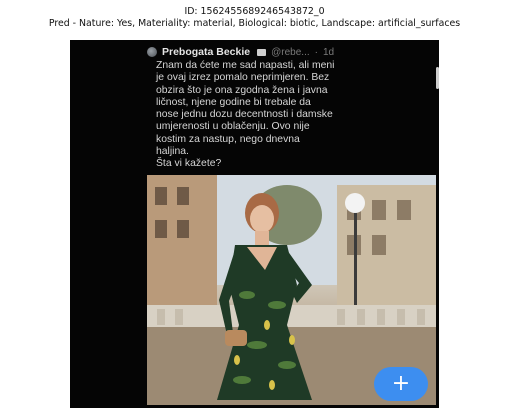 The image size is (509, 418). I want to click on scrollbar, so click(437, 78).